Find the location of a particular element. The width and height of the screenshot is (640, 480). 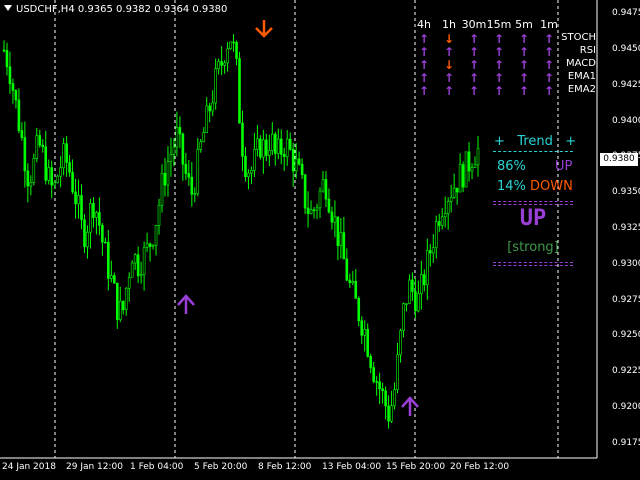

current-price-label: 0.9380 is located at coordinates (619, 159).